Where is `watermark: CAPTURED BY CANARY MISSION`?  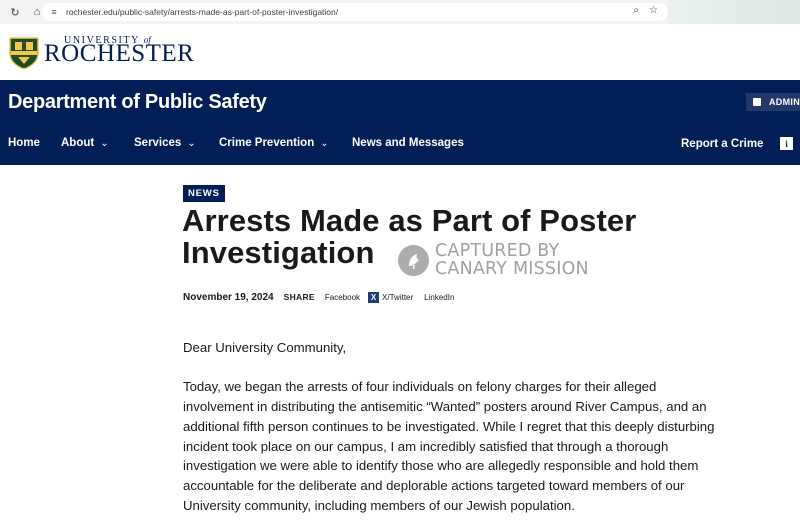
watermark: CAPTURED BY CANARY MISSION is located at coordinates (493, 260).